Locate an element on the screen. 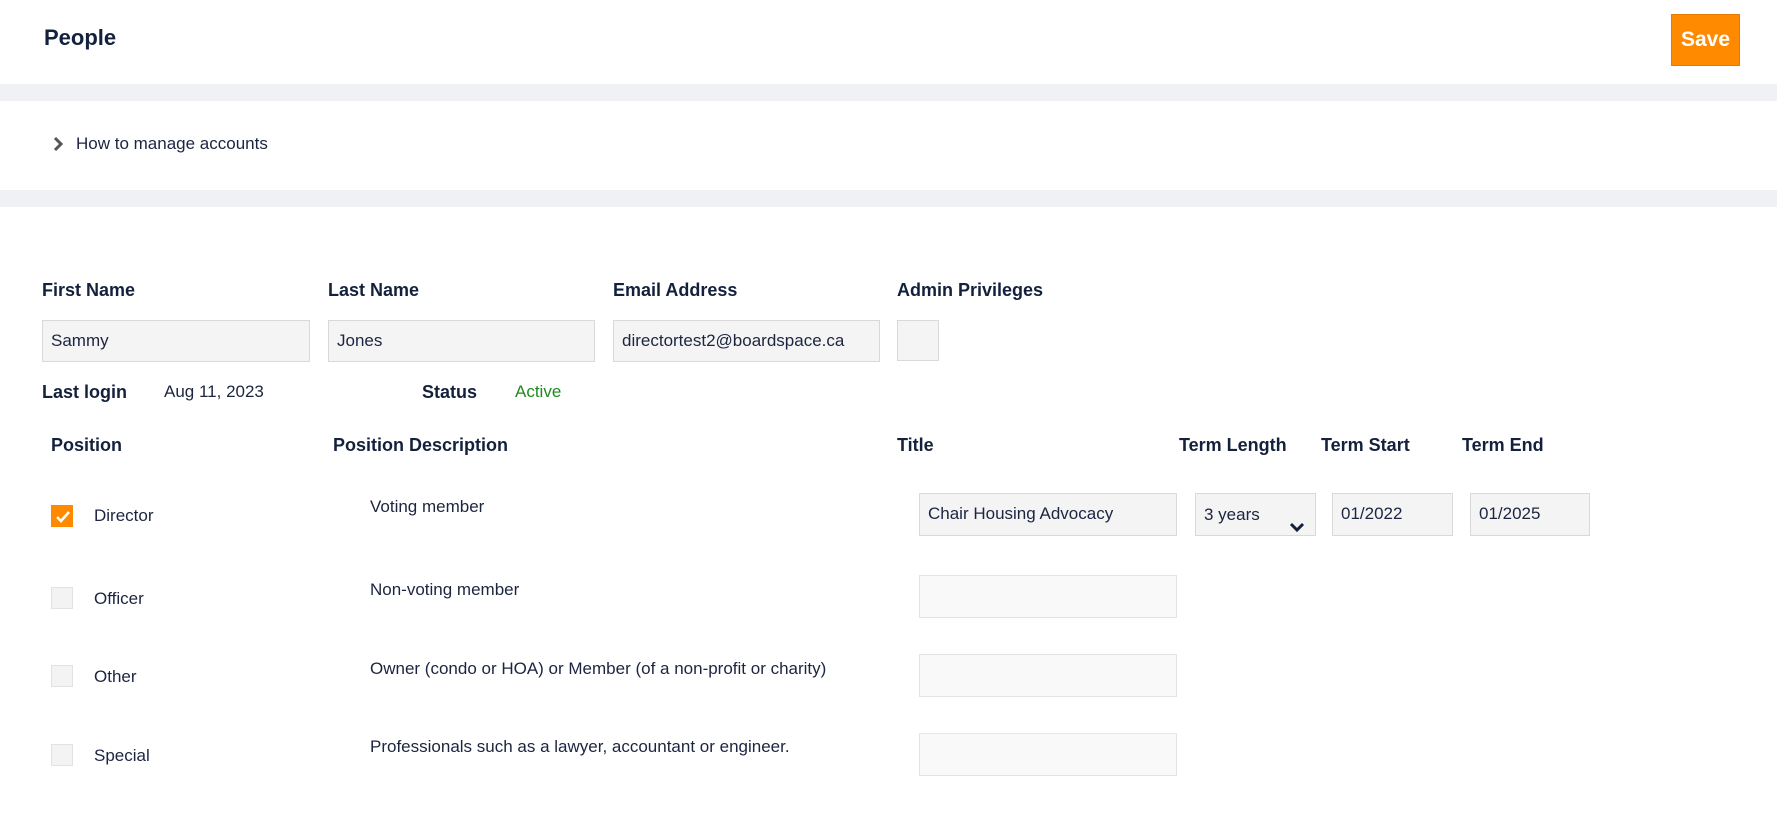  title-field-officer is located at coordinates (1048, 596).